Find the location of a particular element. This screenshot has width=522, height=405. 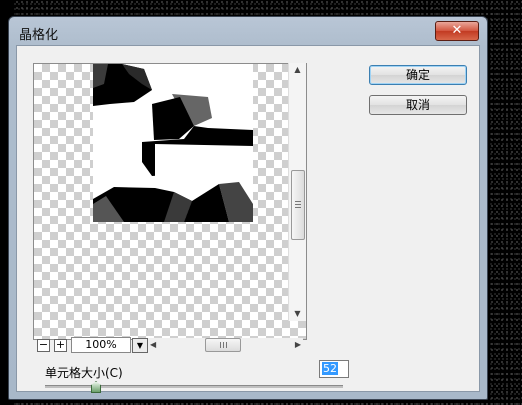

chevron-down-icon: ▼ is located at coordinates (140, 345).